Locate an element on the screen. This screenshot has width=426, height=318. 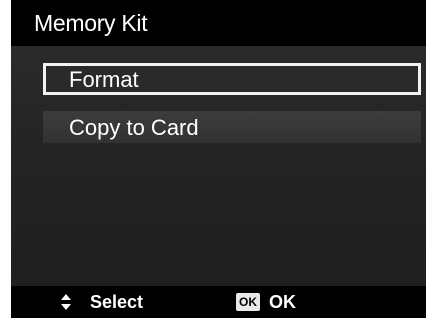
menu-item-copy-to-card: Copy to Card is located at coordinates (232, 127).